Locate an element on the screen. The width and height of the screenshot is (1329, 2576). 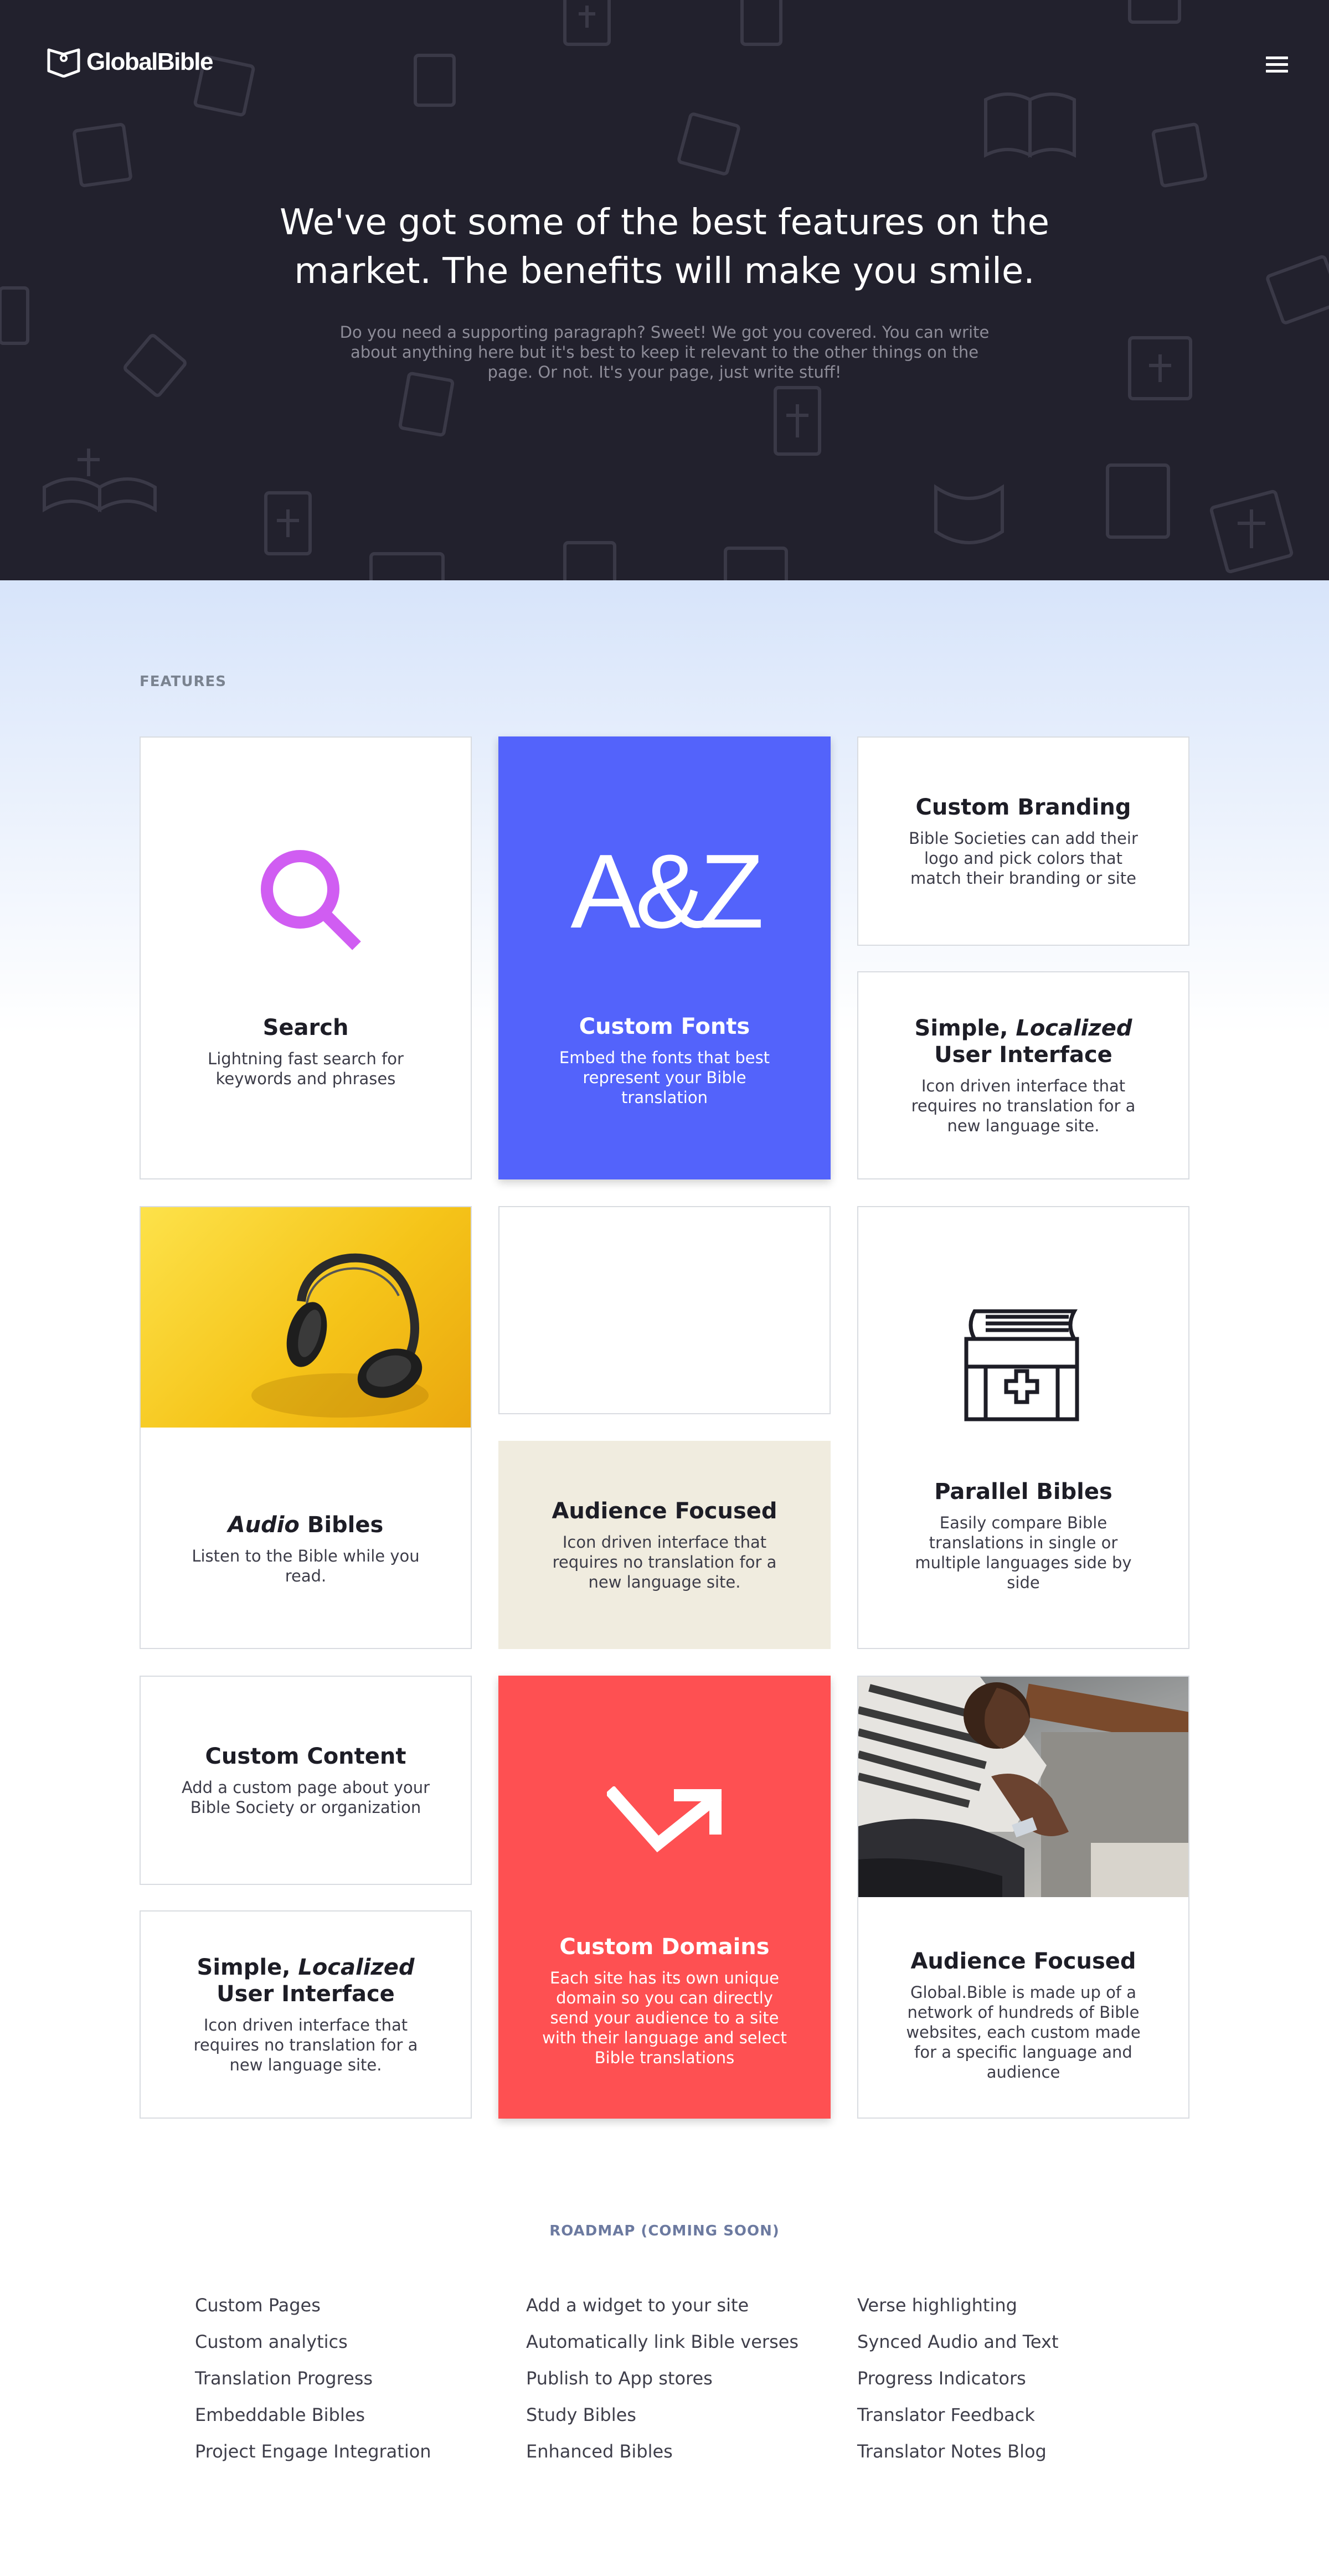
card-title: Custom Domains is located at coordinates (664, 1947).